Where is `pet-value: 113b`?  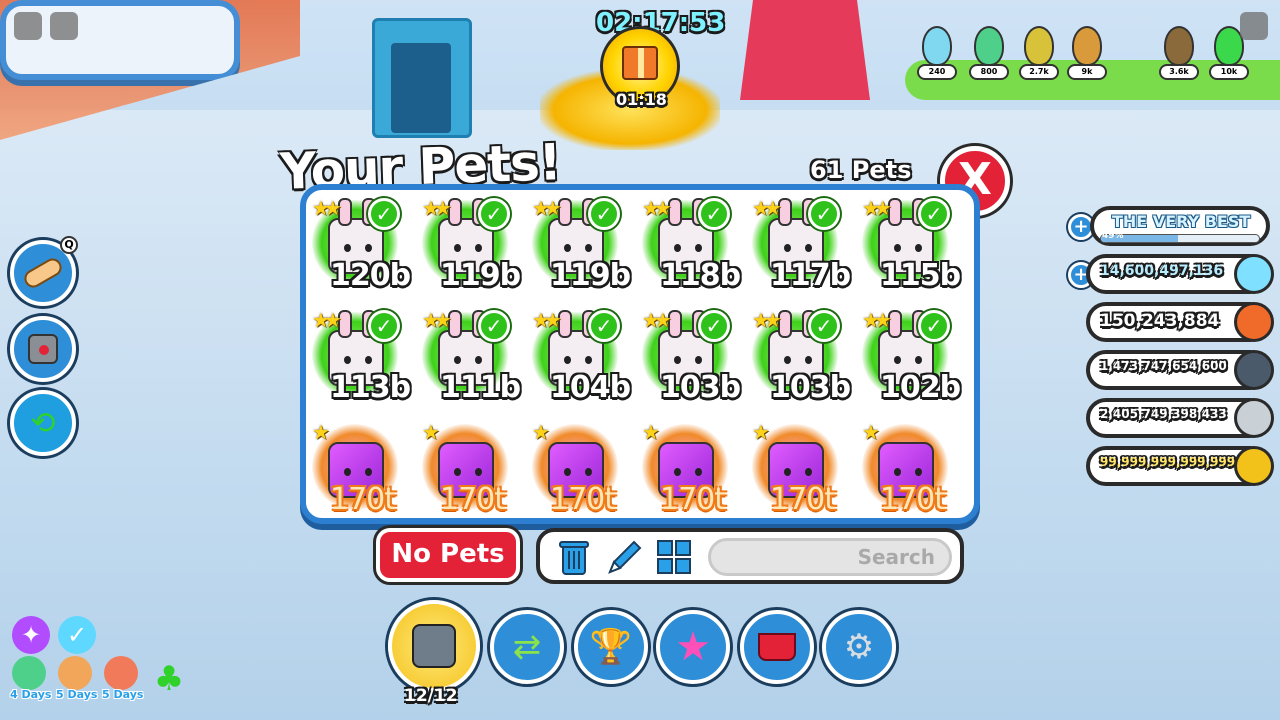
pet-value: 113b is located at coordinates (370, 387).